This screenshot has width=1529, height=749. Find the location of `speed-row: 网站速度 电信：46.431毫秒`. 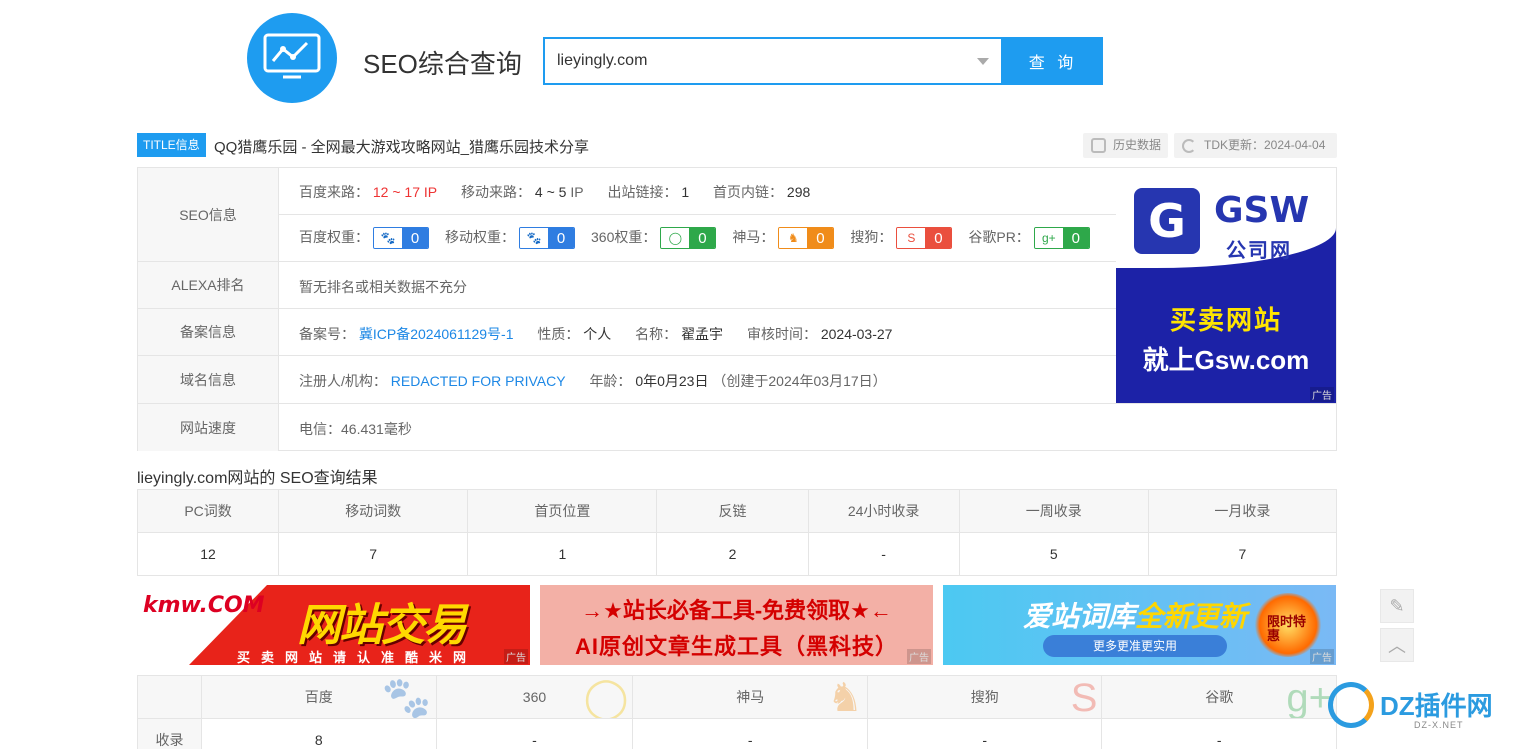

speed-row: 网站速度 电信：46.431毫秒 is located at coordinates (737, 427).